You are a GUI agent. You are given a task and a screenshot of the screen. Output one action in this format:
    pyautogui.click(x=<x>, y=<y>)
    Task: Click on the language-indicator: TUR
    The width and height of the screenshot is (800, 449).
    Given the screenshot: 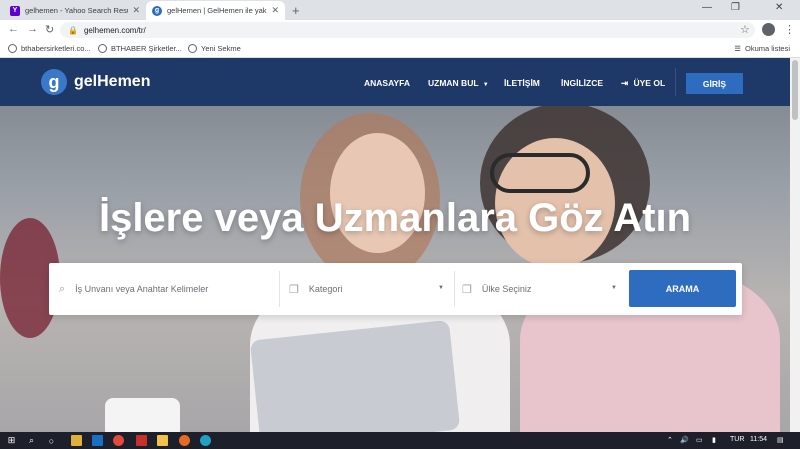 What is the action you would take?
    pyautogui.click(x=737, y=439)
    